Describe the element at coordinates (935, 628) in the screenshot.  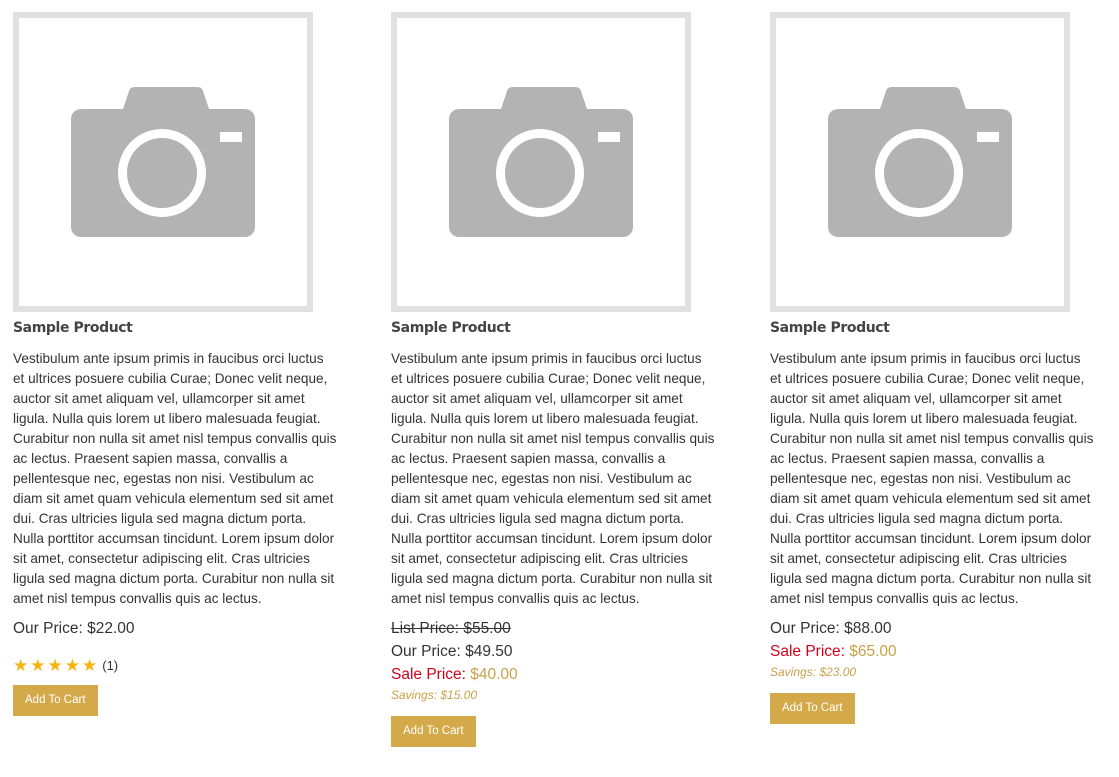
I see `our-price: Our Price: $88.00` at that location.